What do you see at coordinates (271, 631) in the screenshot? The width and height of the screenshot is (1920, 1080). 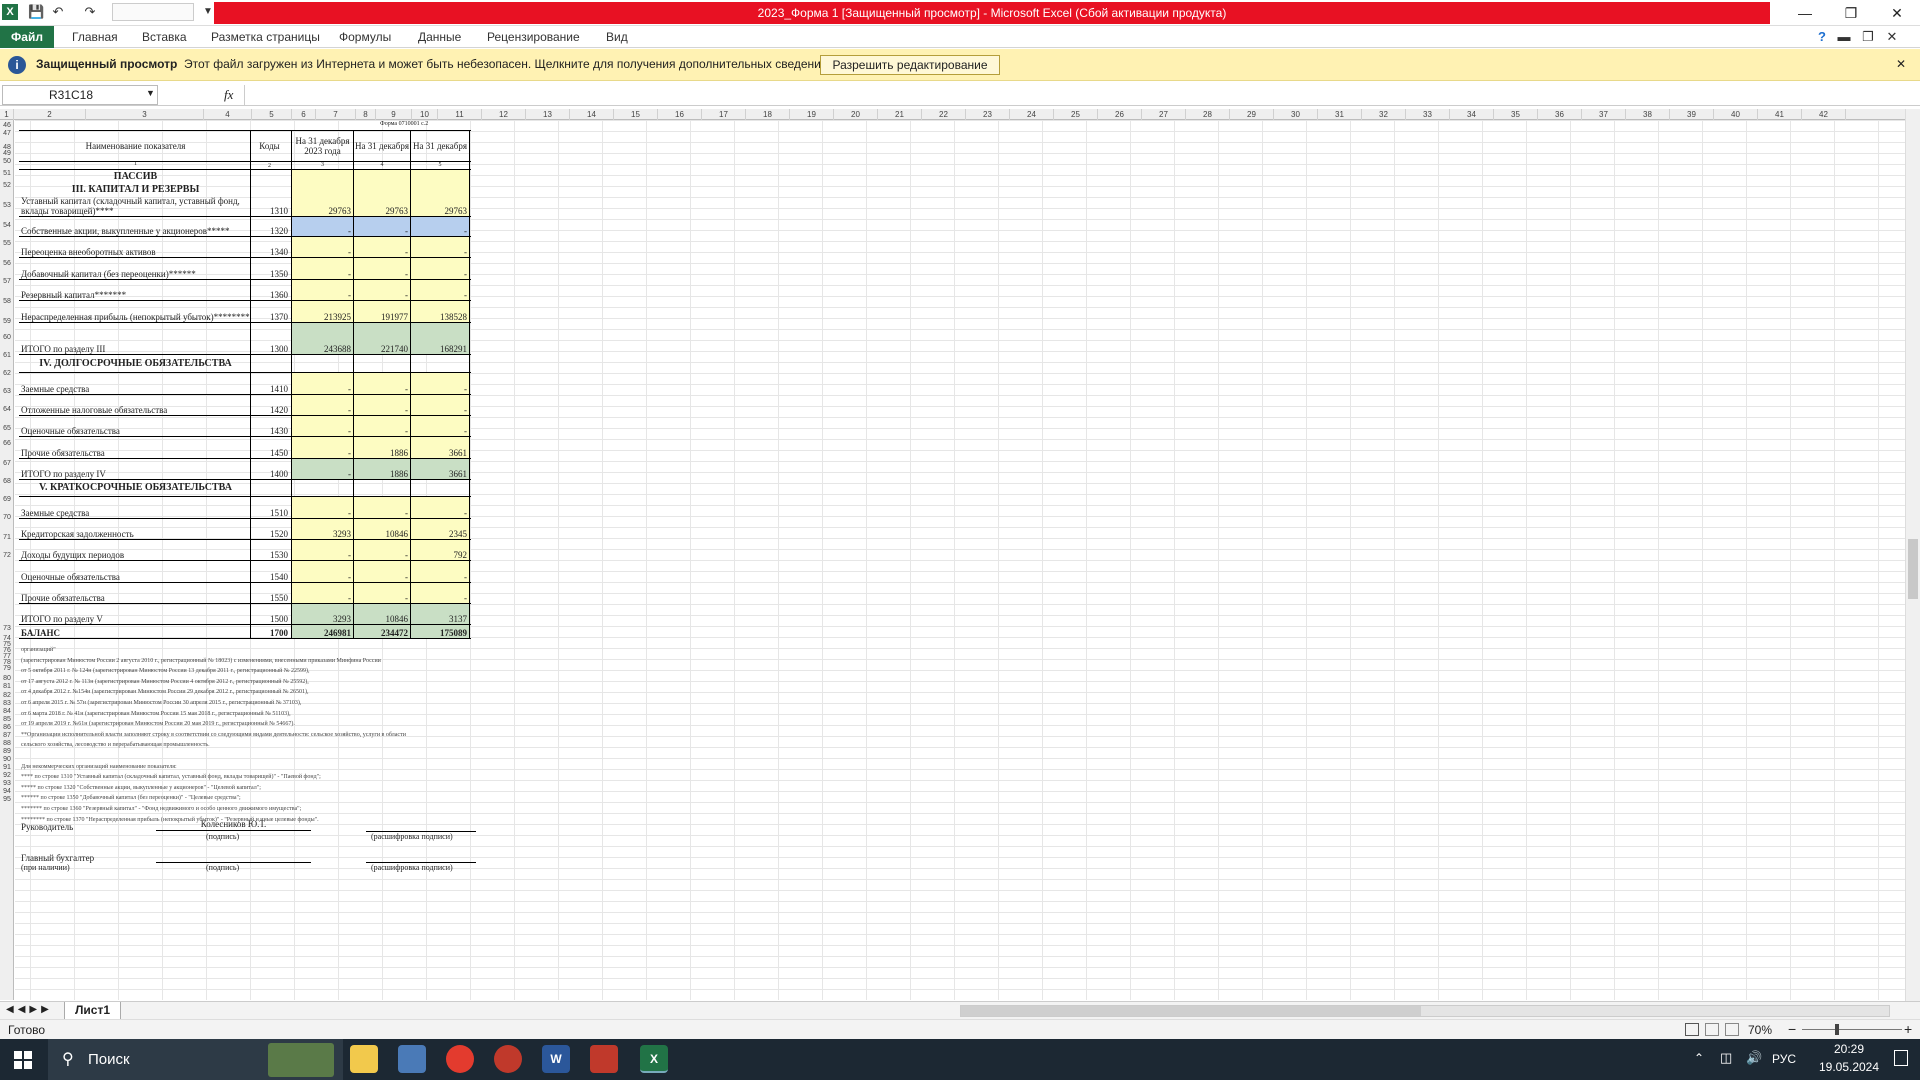 I see `form-row-code: 1700` at bounding box center [271, 631].